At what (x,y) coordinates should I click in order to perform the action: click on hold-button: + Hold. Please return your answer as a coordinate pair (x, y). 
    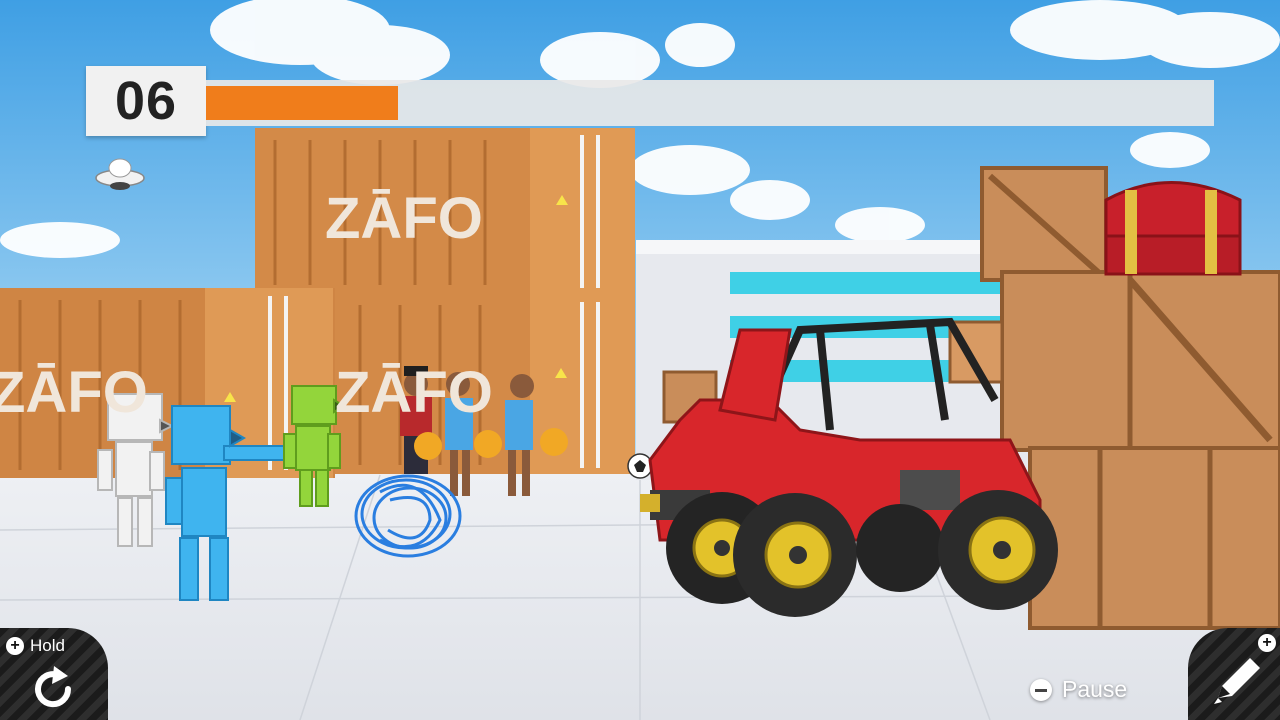
    Looking at the image, I should click on (35, 646).